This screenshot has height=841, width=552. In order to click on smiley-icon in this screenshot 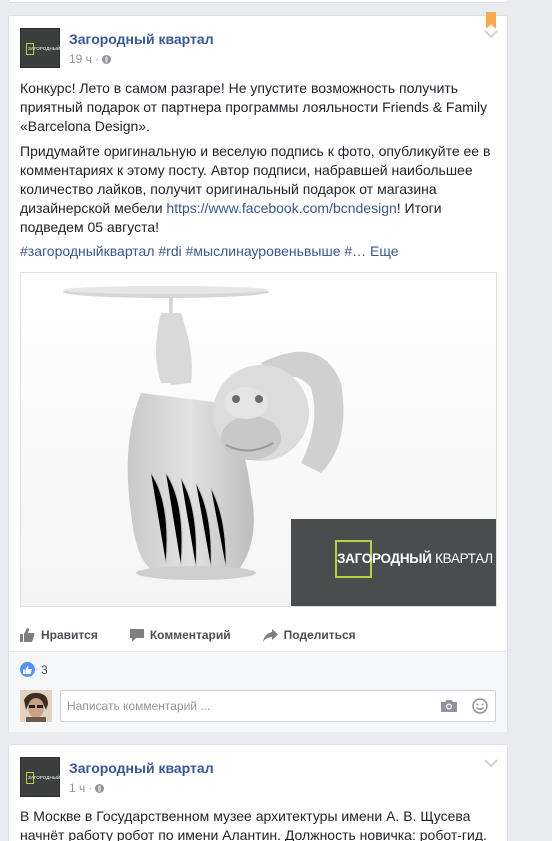, I will do `click(480, 707)`.